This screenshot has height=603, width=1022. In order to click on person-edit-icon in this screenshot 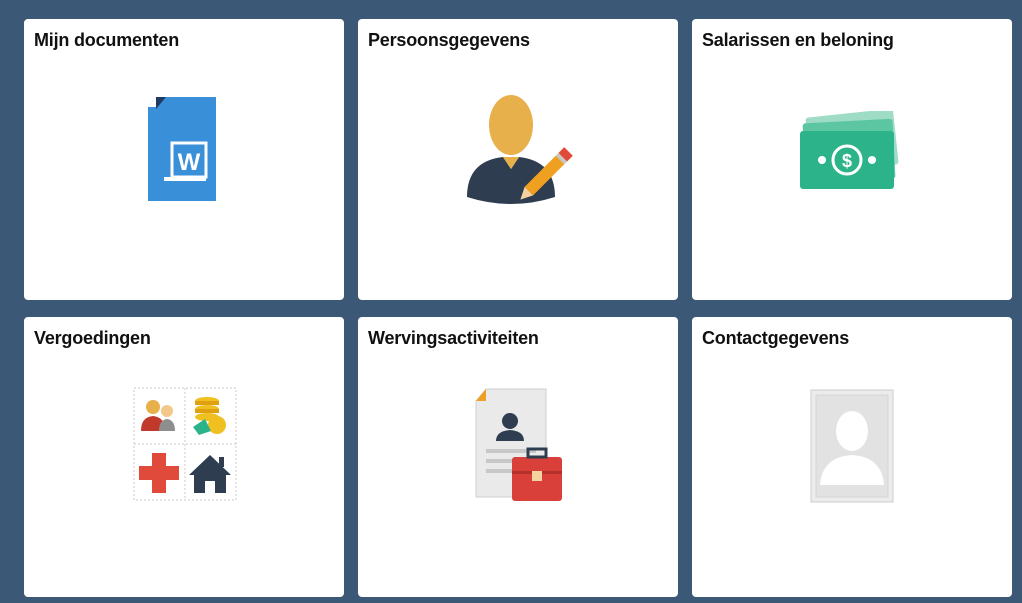, I will do `click(518, 147)`.